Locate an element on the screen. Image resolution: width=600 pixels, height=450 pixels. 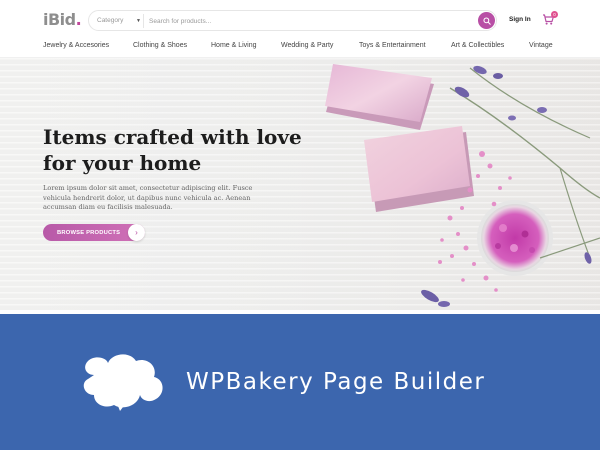
nav-item-toys: Toys & Entertainment is located at coordinates (392, 45).